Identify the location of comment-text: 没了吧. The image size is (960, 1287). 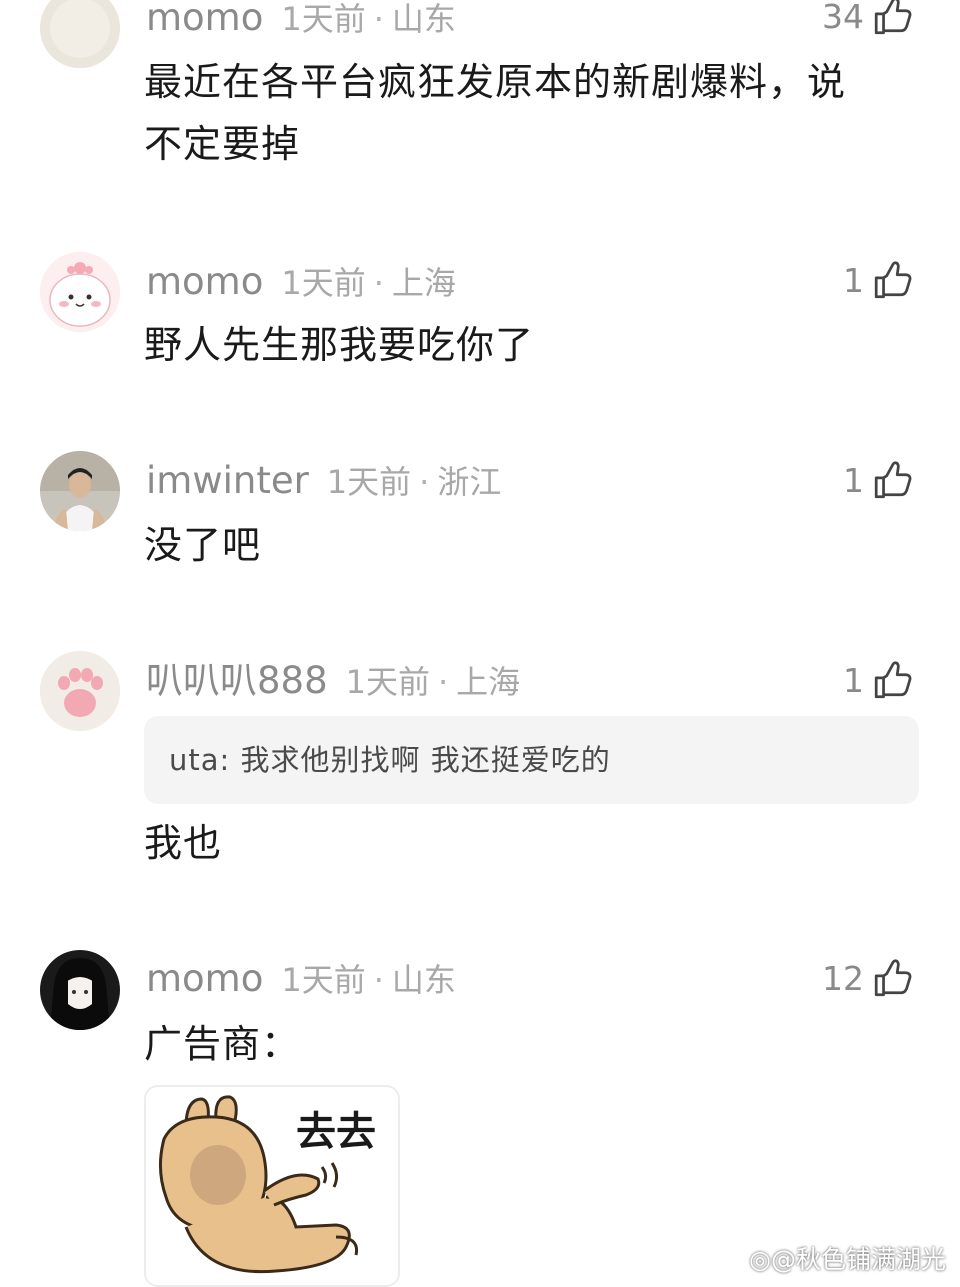
(203, 545).